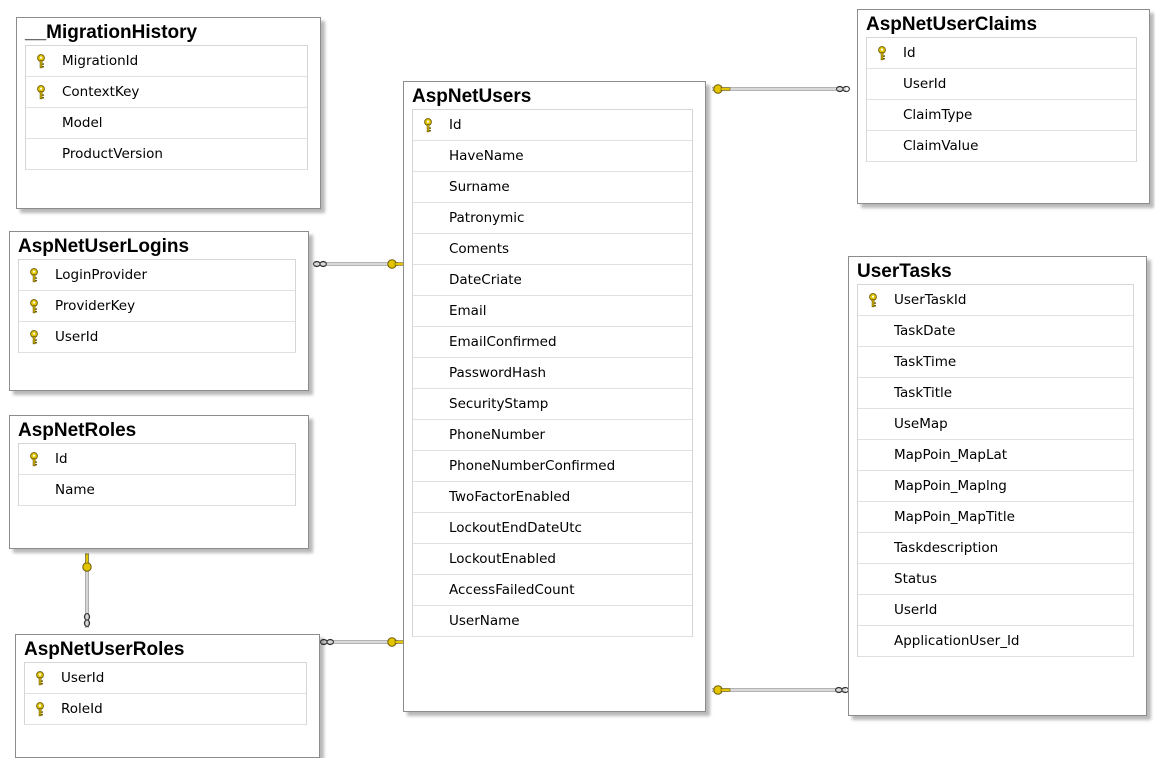 The image size is (1155, 758). What do you see at coordinates (921, 424) in the screenshot?
I see `column-name: UseMap` at bounding box center [921, 424].